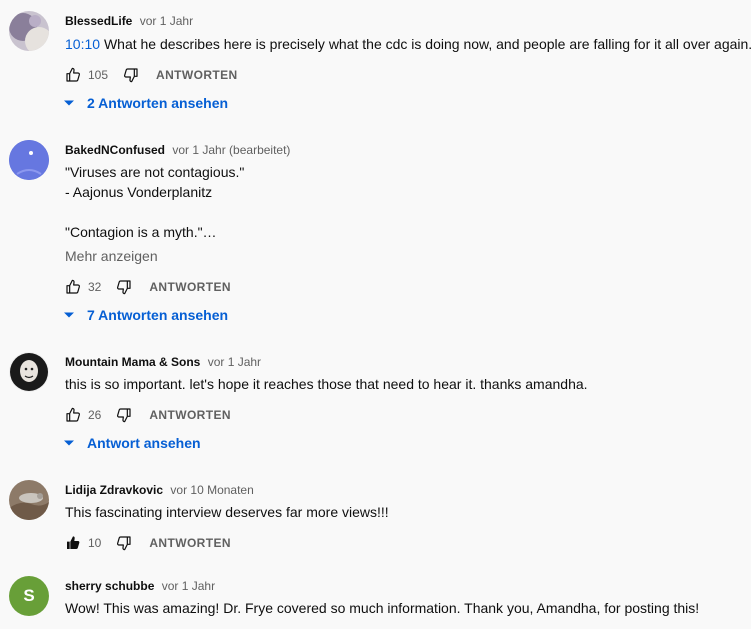 The image size is (751, 629). Describe the element at coordinates (147, 543) in the screenshot. I see `comment-toolbar: 10 ANTWORTEN` at that location.